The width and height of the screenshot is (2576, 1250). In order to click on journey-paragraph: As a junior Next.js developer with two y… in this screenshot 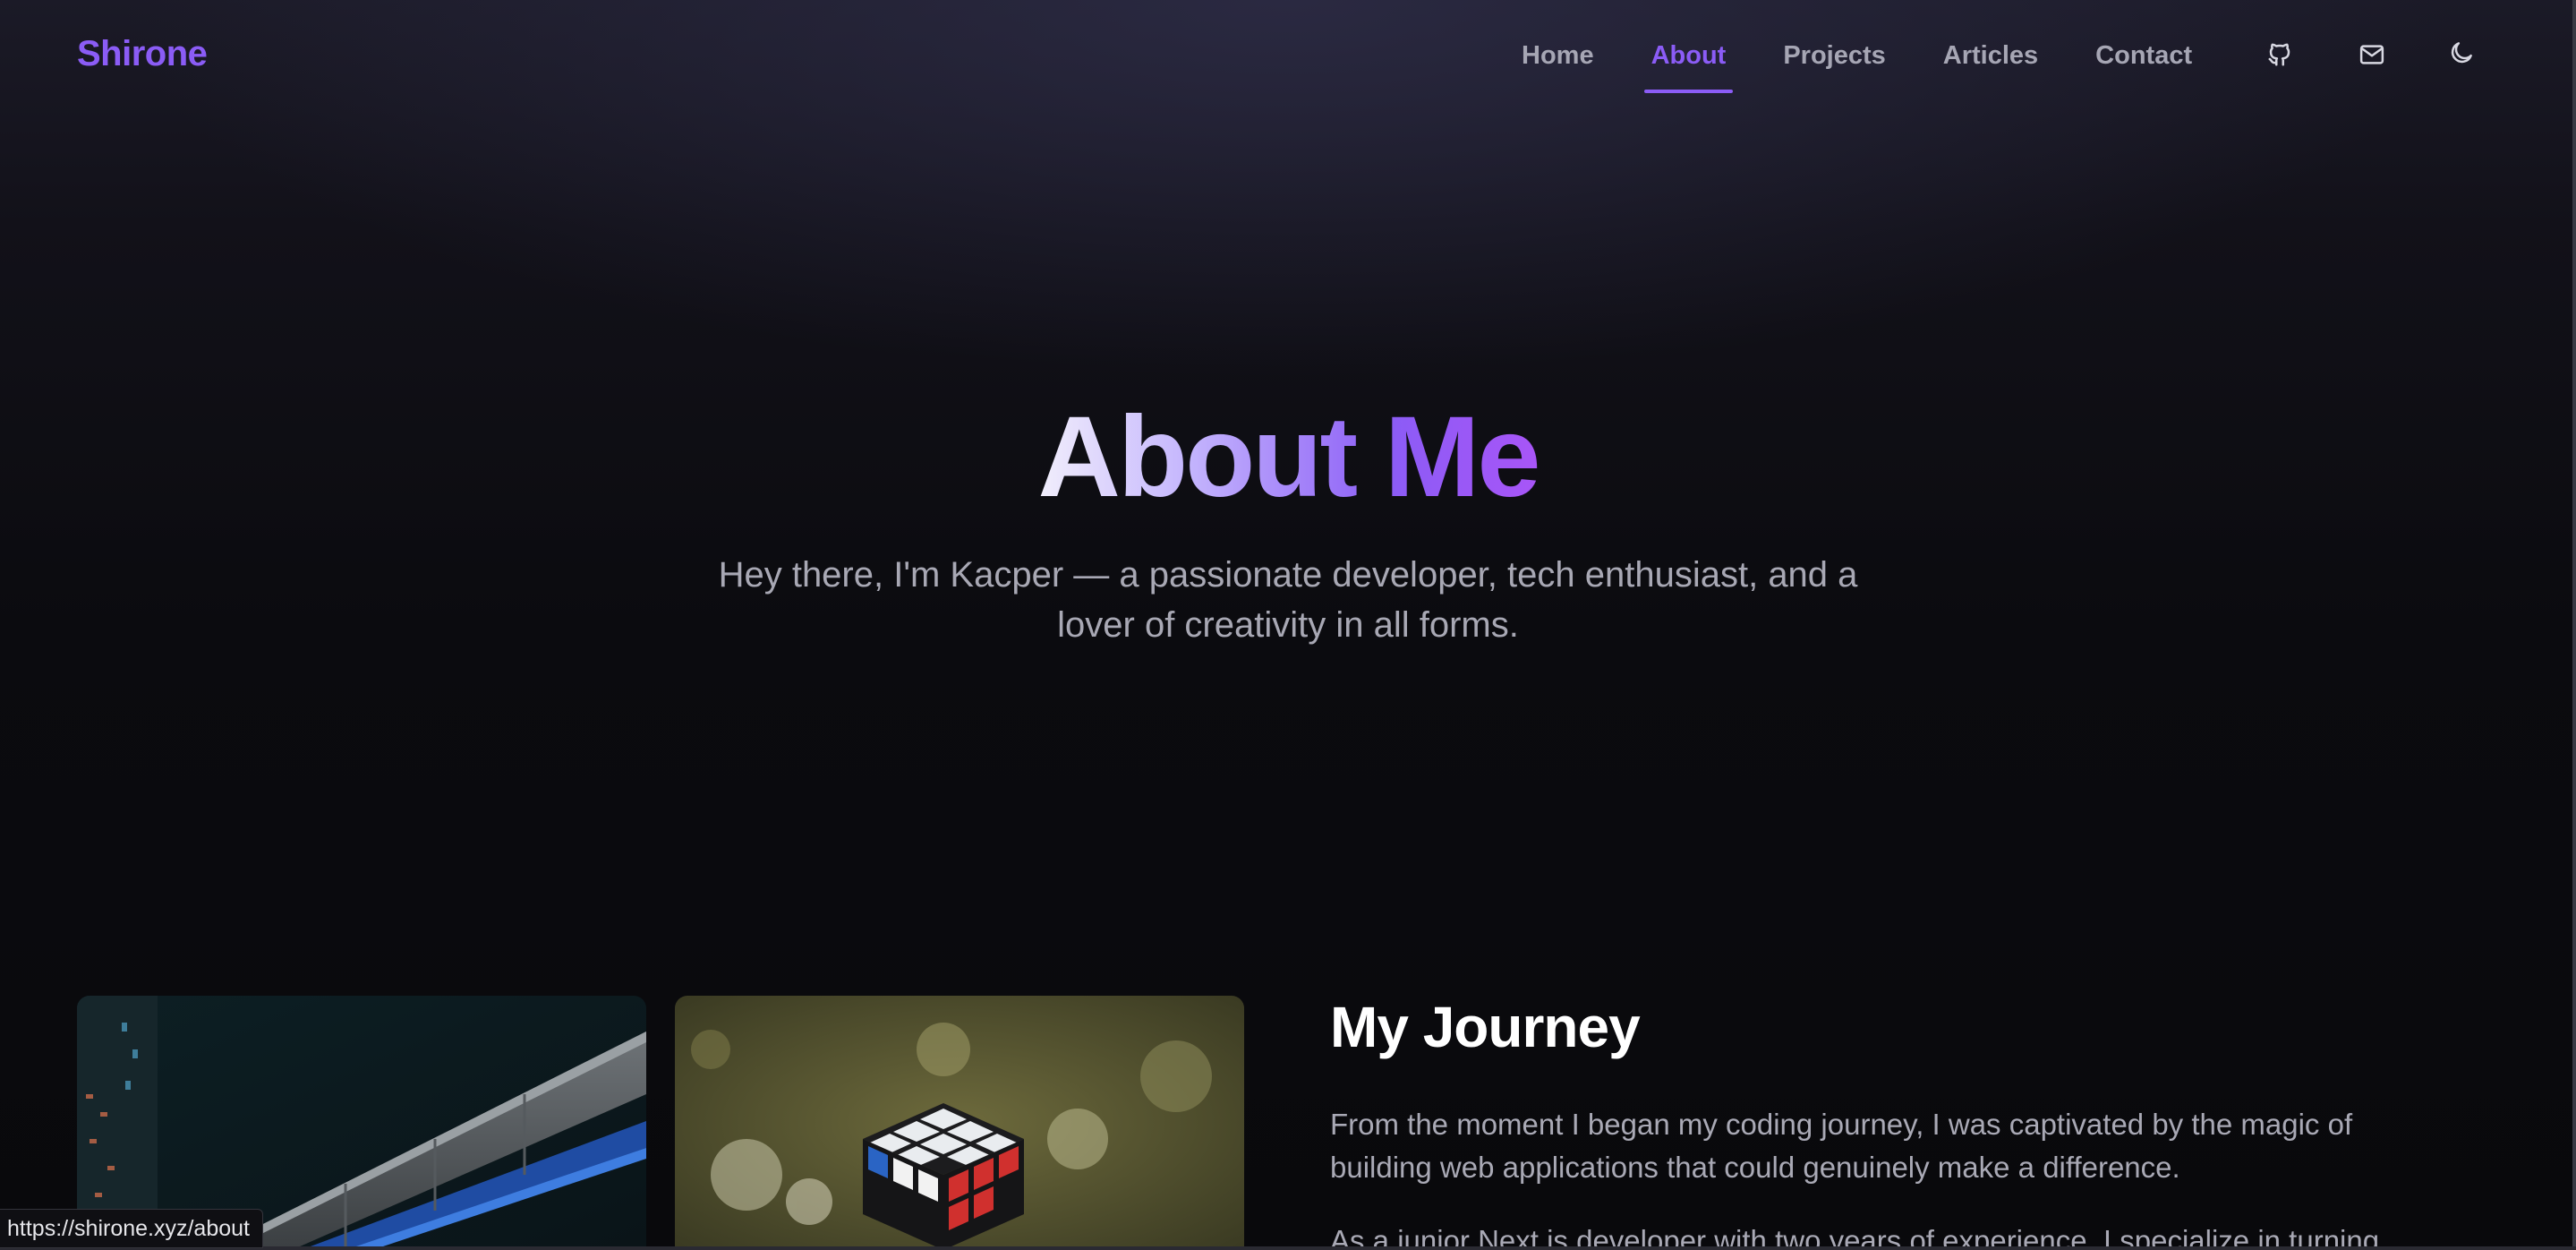, I will do `click(1855, 1237)`.